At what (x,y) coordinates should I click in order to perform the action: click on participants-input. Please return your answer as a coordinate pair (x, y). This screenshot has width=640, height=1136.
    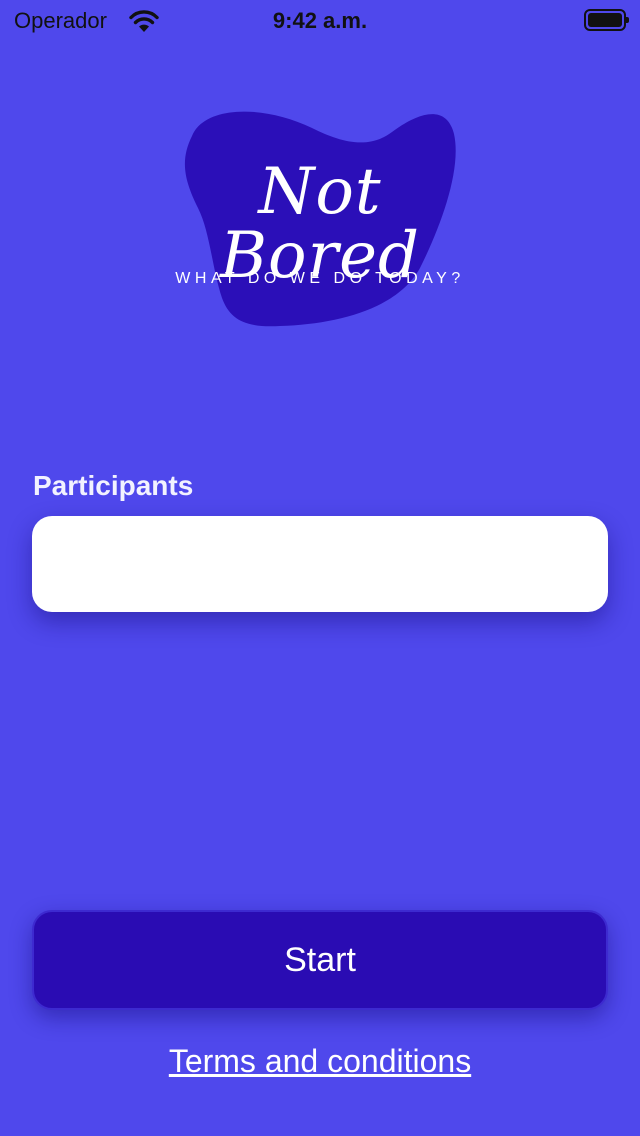
    Looking at the image, I should click on (320, 564).